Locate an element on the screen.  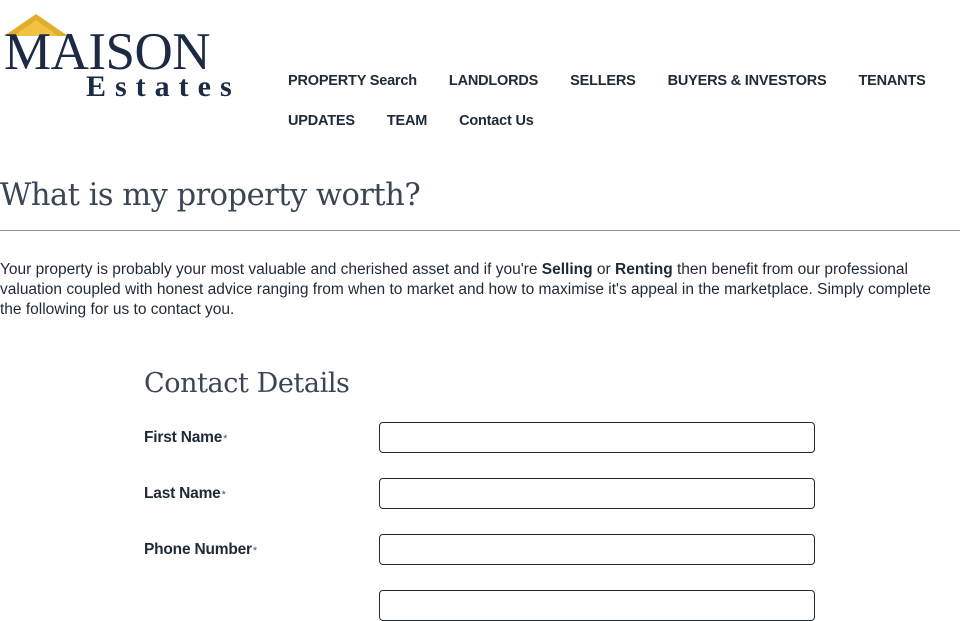
intro-selling: Selling is located at coordinates (567, 269).